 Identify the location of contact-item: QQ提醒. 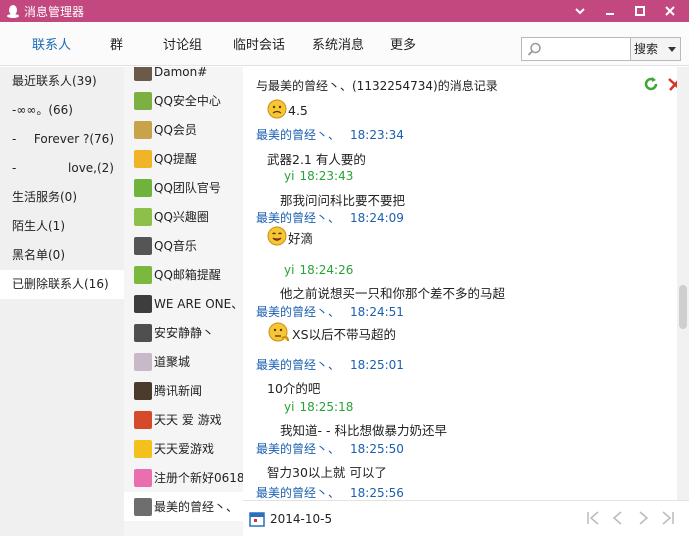
(183, 158).